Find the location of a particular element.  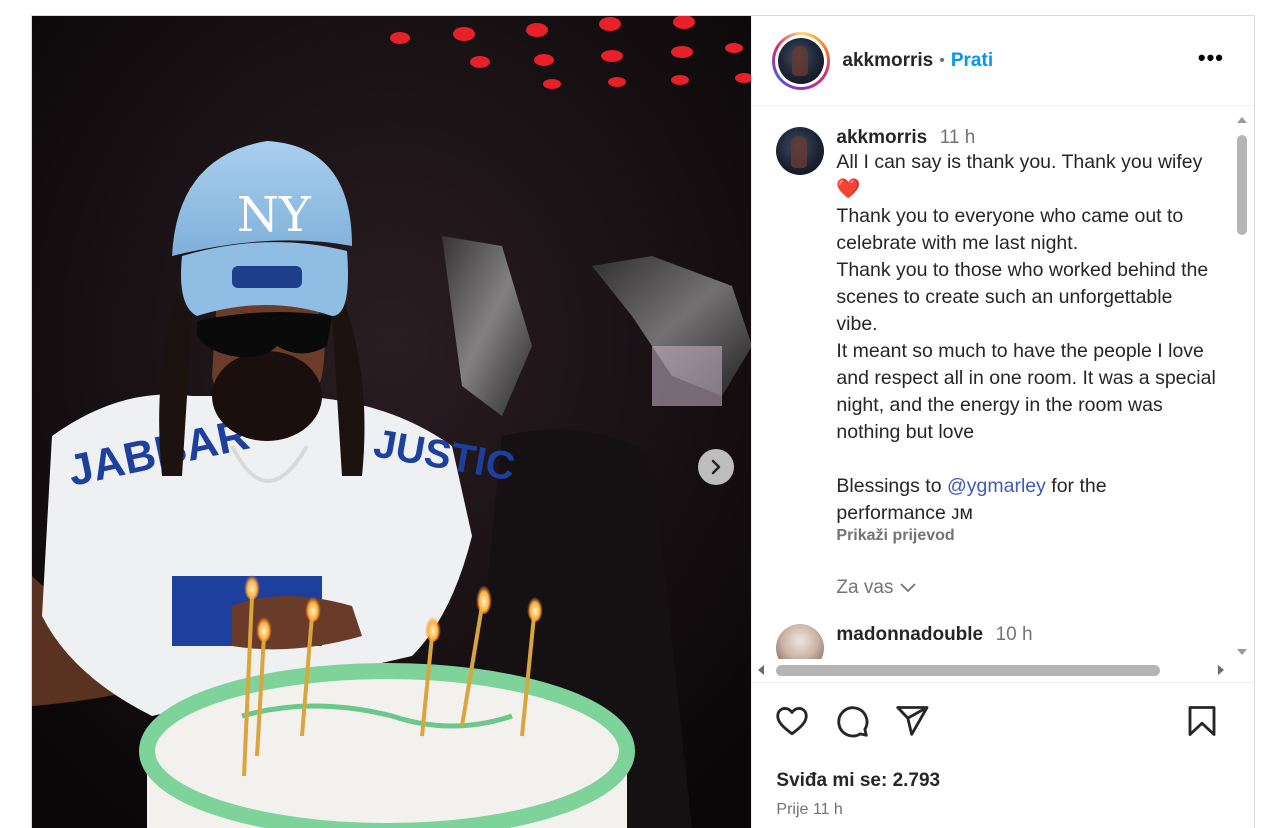

like-button is located at coordinates (792, 723).